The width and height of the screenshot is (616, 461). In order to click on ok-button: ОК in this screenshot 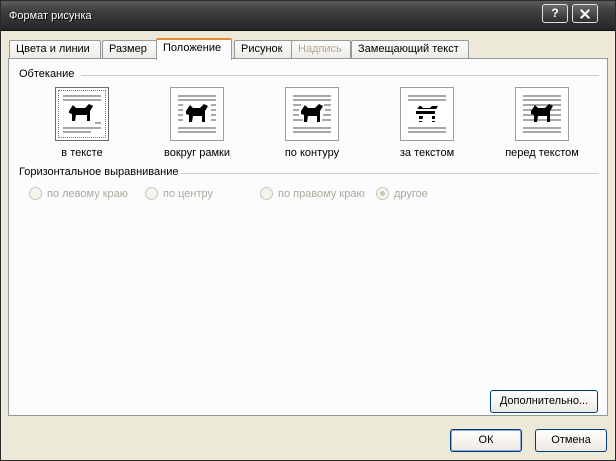, I will do `click(486, 440)`.